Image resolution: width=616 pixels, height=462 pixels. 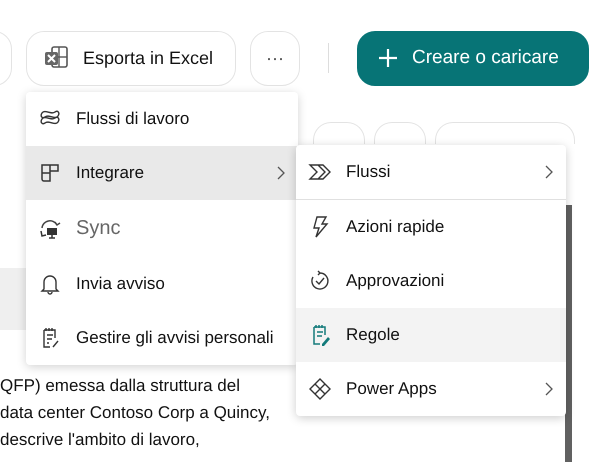 What do you see at coordinates (100, 440) in the screenshot?
I see `body-text-line: descrive l'ambito di lavoro,` at bounding box center [100, 440].